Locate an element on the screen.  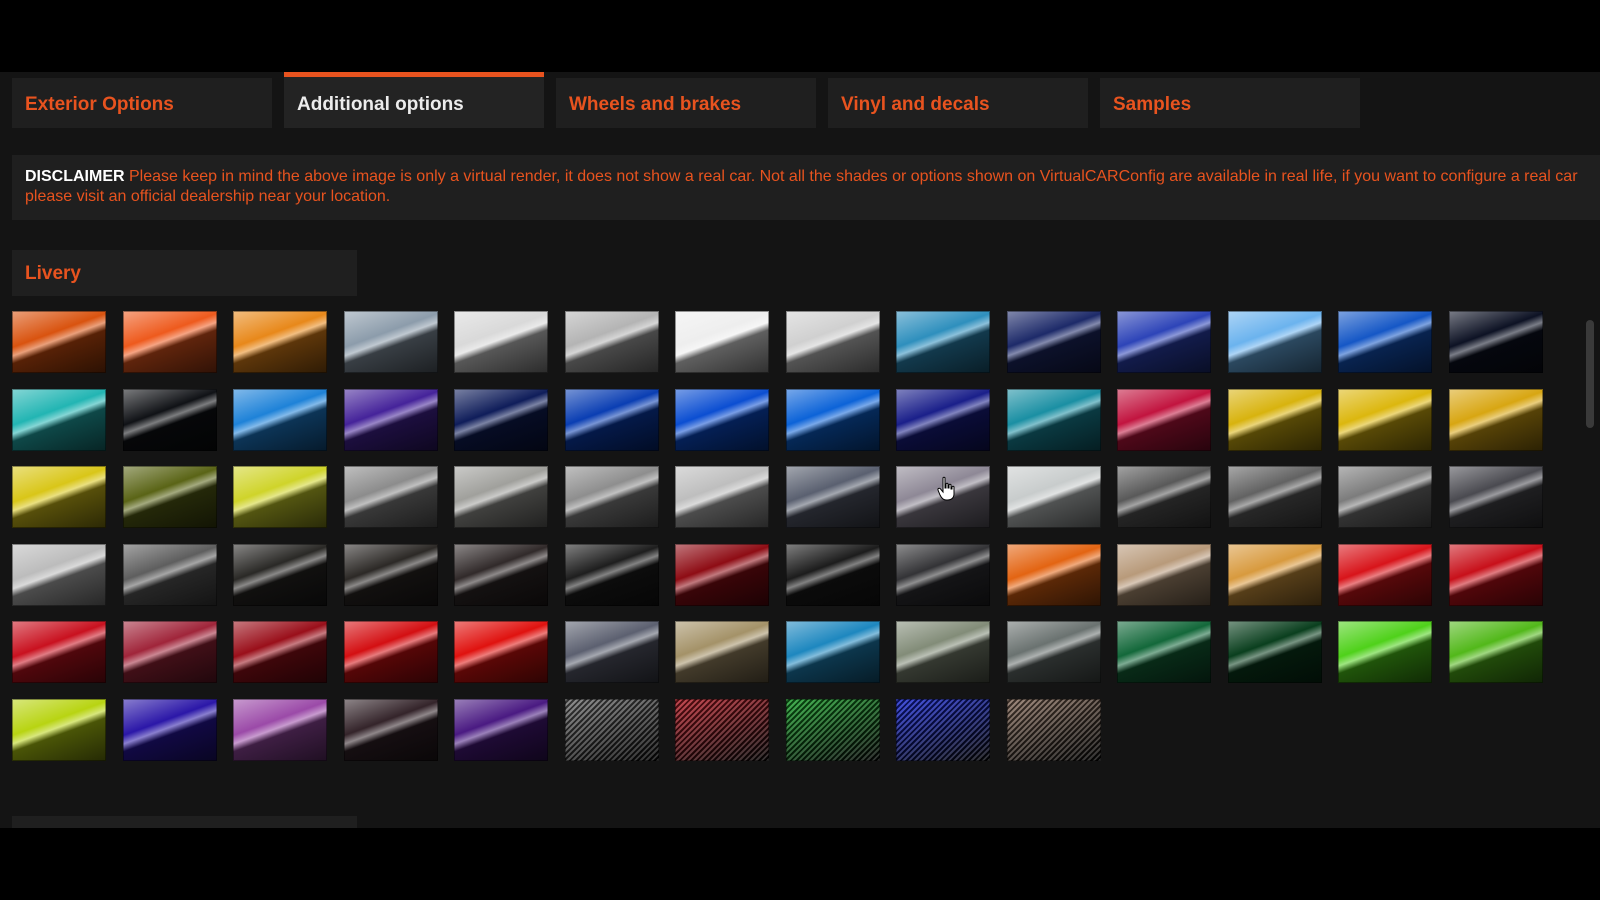
livery-section-title: Livery is located at coordinates (184, 273).